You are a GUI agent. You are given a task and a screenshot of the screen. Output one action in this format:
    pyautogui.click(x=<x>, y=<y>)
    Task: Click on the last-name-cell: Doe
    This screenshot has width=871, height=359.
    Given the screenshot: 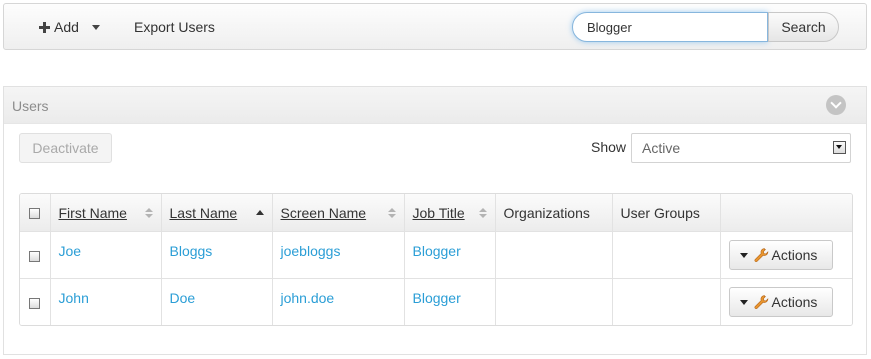 What is the action you would take?
    pyautogui.click(x=217, y=301)
    